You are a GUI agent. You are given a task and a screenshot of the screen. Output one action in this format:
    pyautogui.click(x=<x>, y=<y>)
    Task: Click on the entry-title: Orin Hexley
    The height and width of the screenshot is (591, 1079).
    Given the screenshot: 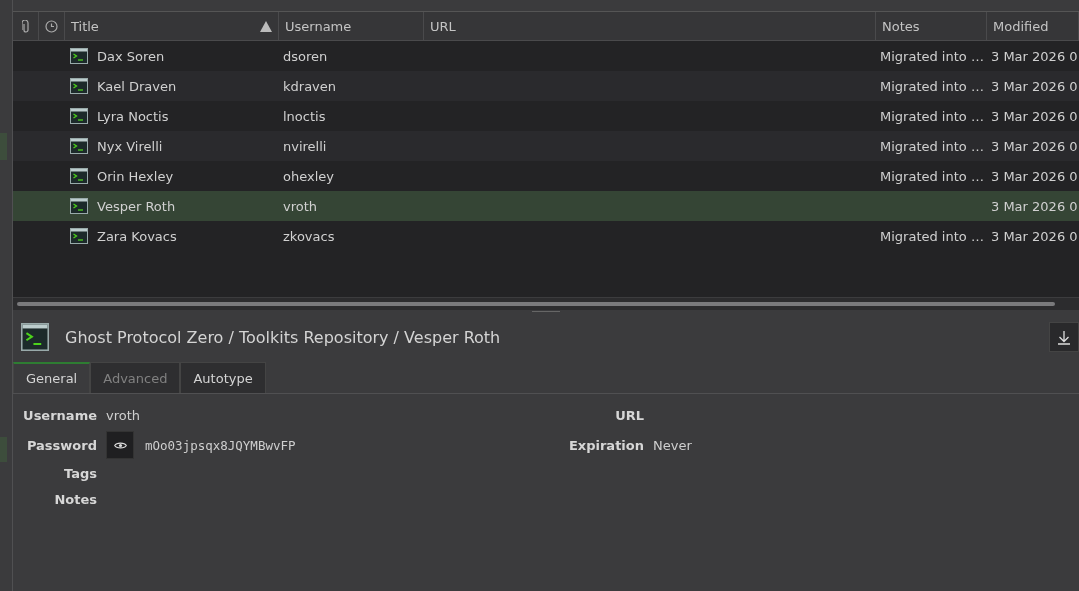 What is the action you would take?
    pyautogui.click(x=135, y=176)
    